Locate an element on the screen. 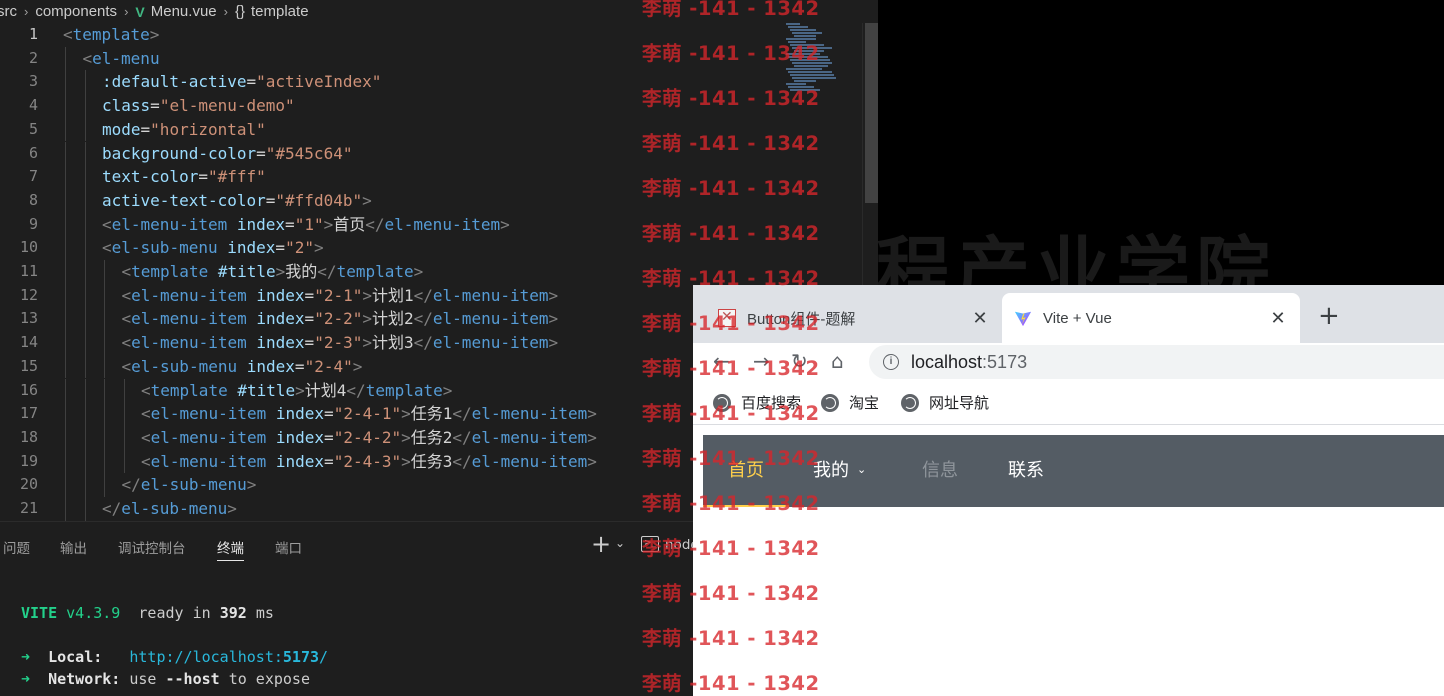 The height and width of the screenshot is (696, 1444). line-number: 7 is located at coordinates (33, 176).